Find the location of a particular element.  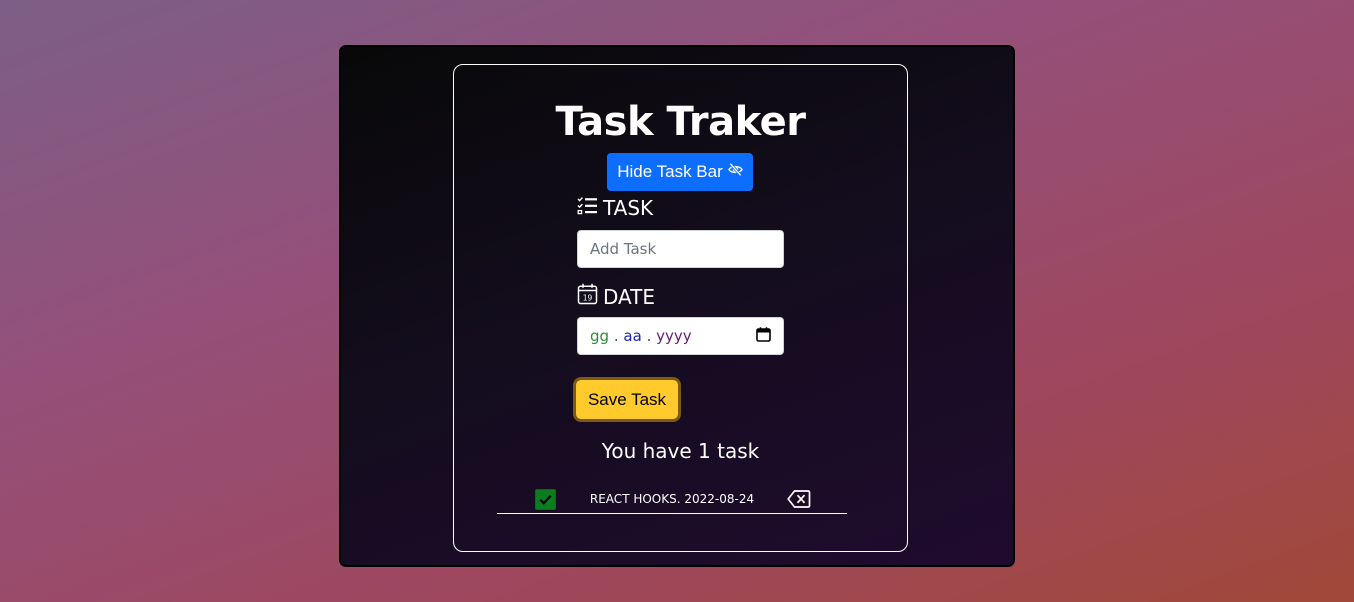

date-input: gg . aa . yyyy is located at coordinates (680, 336).